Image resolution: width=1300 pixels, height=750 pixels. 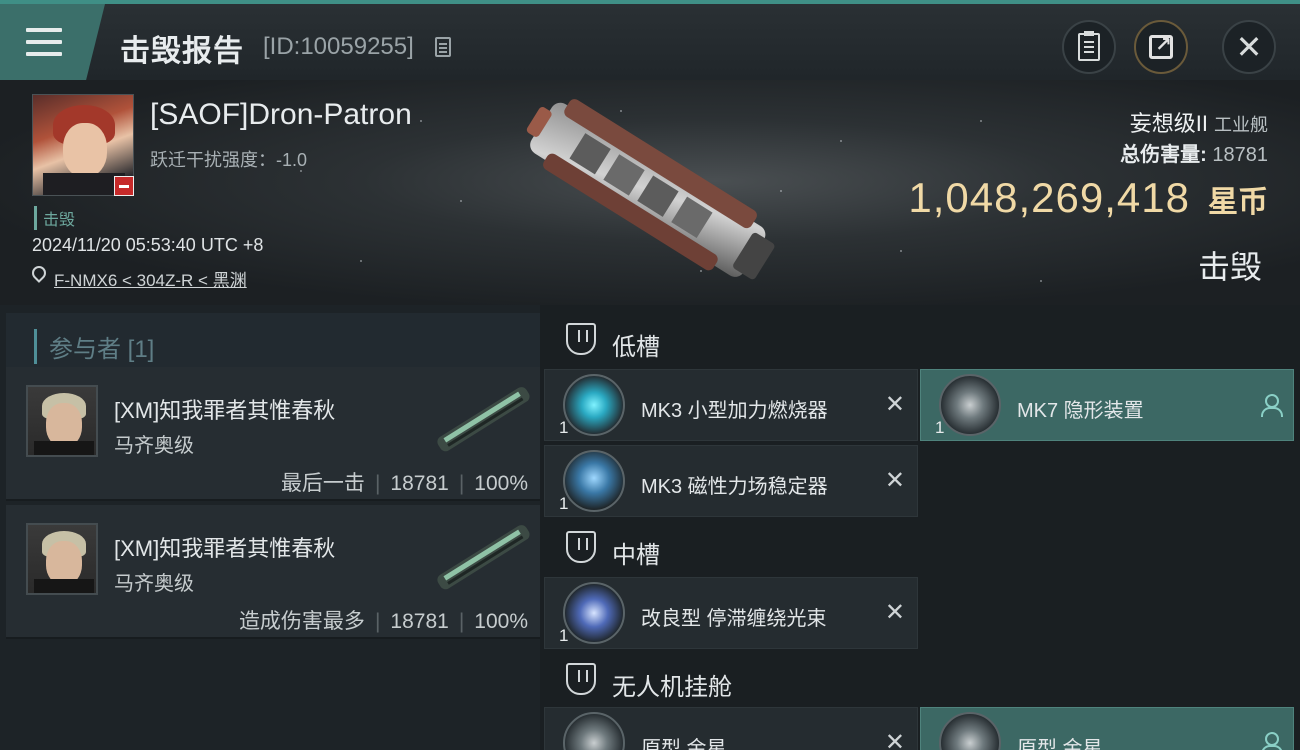 I want to click on total-damage-label: 总伤害量:, so click(x=1163, y=155).